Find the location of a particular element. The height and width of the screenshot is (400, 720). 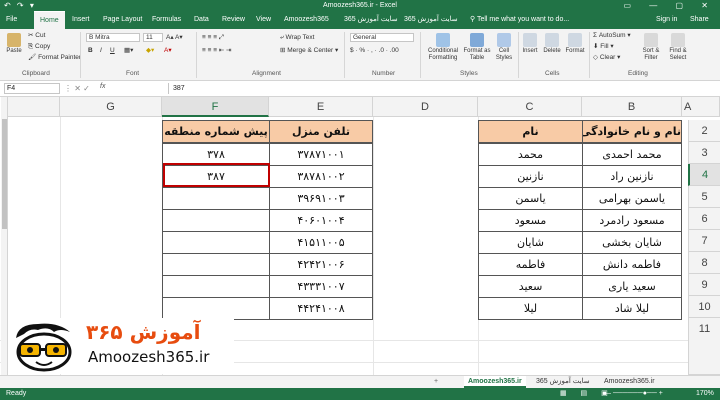

column-header-g: G is located at coordinates (111, 107).